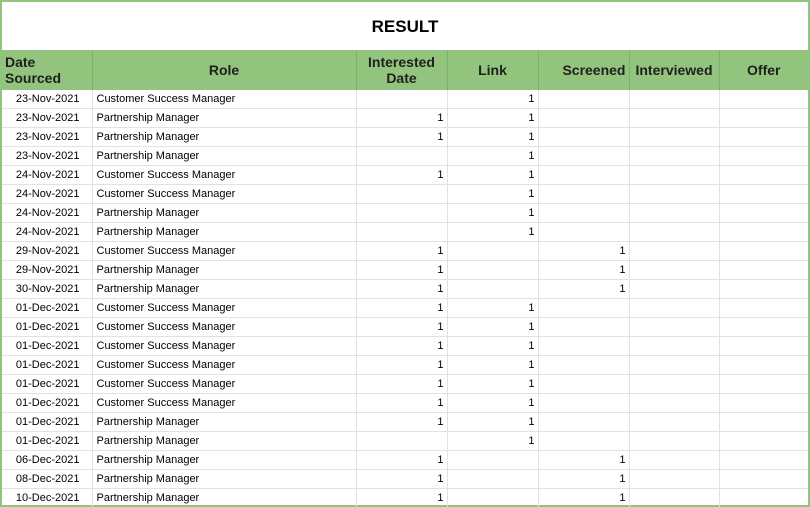  Describe the element at coordinates (674, 70) in the screenshot. I see `header-interviewed: Interviewed` at that location.